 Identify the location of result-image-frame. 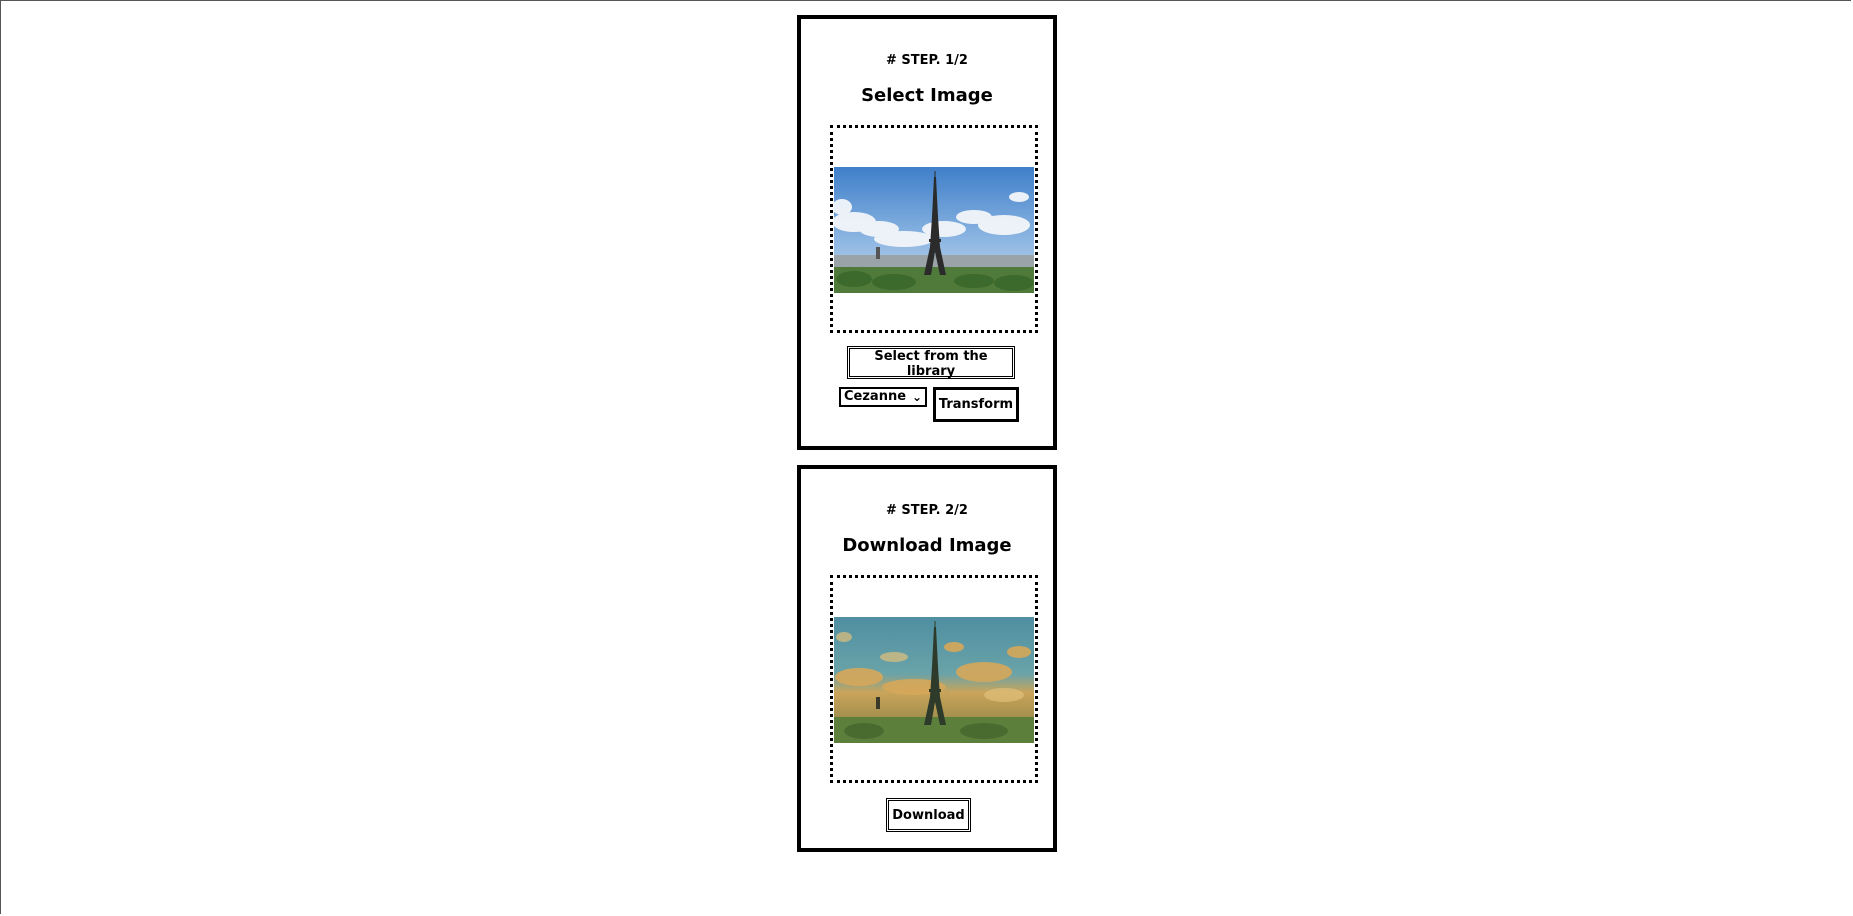
(934, 679).